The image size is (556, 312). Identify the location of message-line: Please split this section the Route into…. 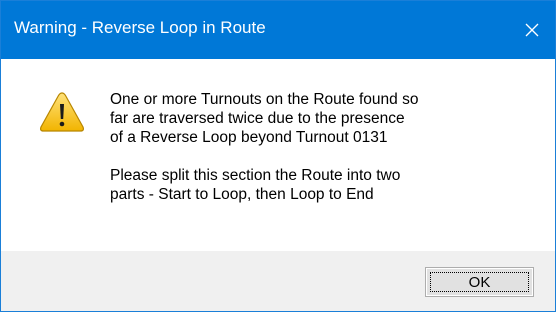
(255, 175).